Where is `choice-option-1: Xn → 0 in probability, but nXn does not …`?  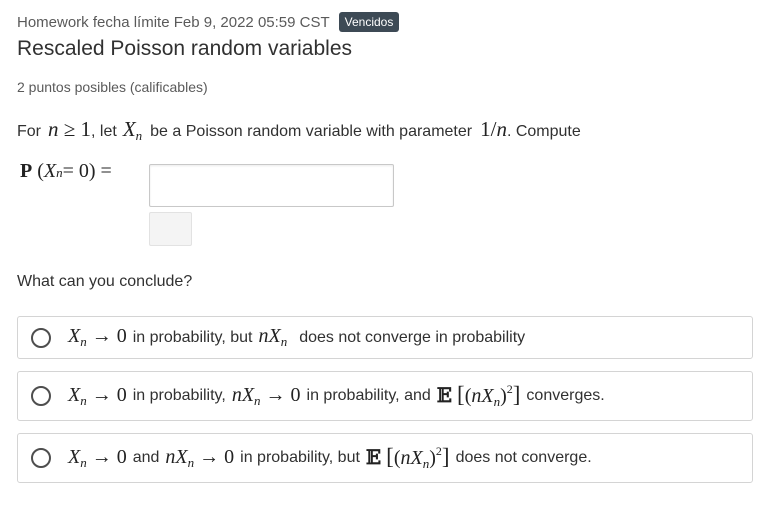 choice-option-1: Xn → 0 in probability, but nXn does not … is located at coordinates (385, 337).